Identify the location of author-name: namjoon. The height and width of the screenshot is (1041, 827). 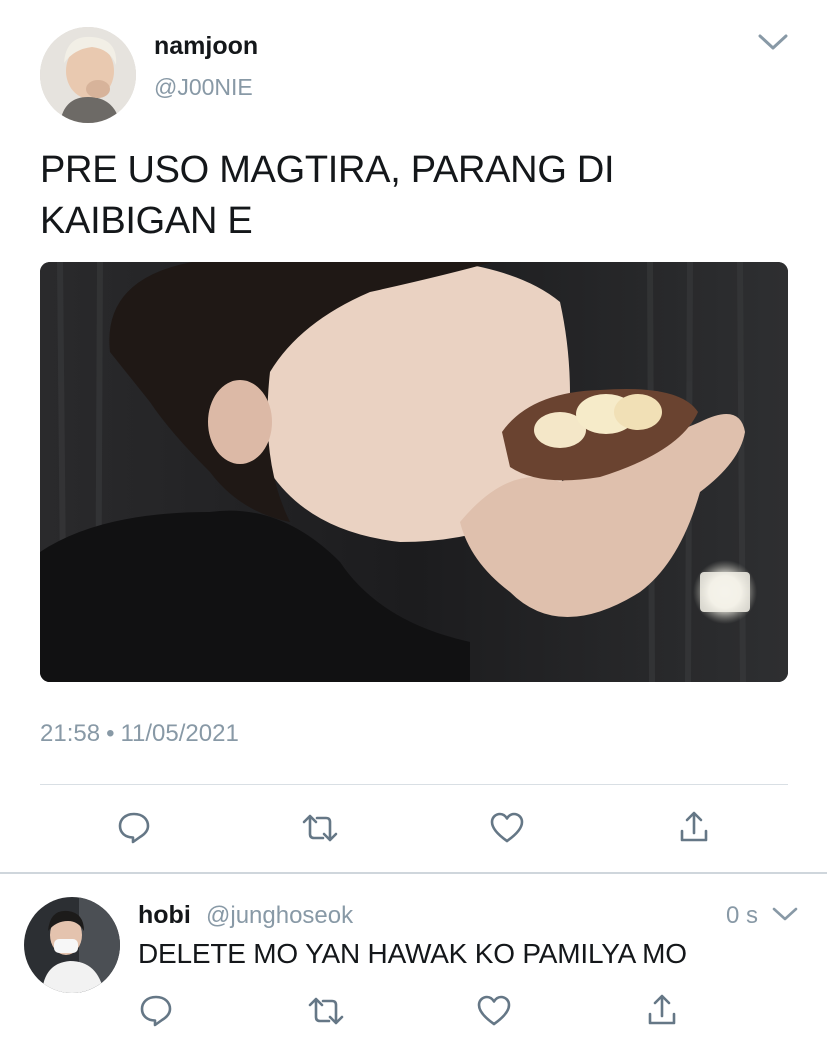
(206, 46).